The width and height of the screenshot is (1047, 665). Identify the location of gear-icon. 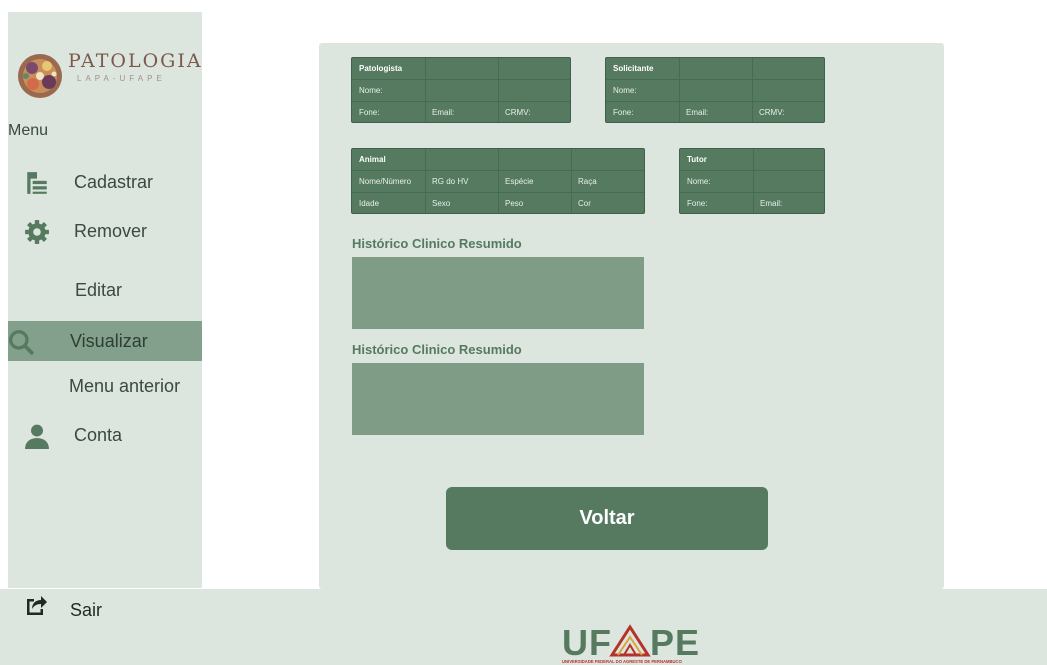
(37, 232).